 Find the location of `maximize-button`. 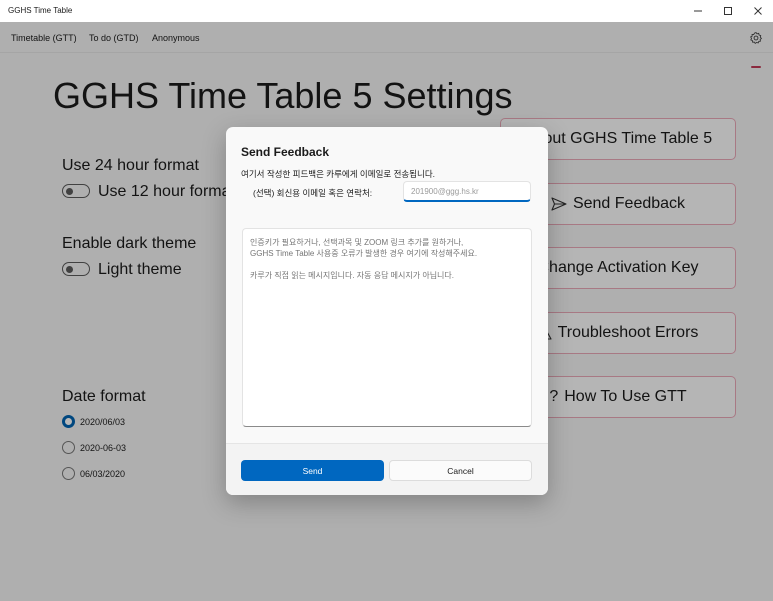

maximize-button is located at coordinates (728, 11).